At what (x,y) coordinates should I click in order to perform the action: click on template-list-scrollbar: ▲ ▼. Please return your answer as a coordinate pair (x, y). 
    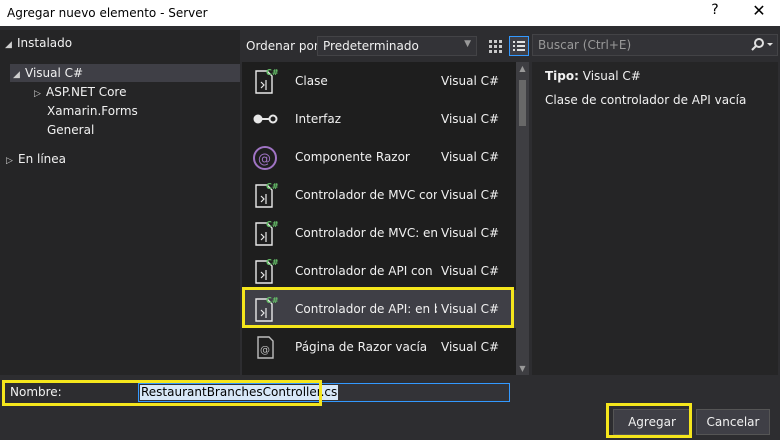
    Looking at the image, I should click on (522, 218).